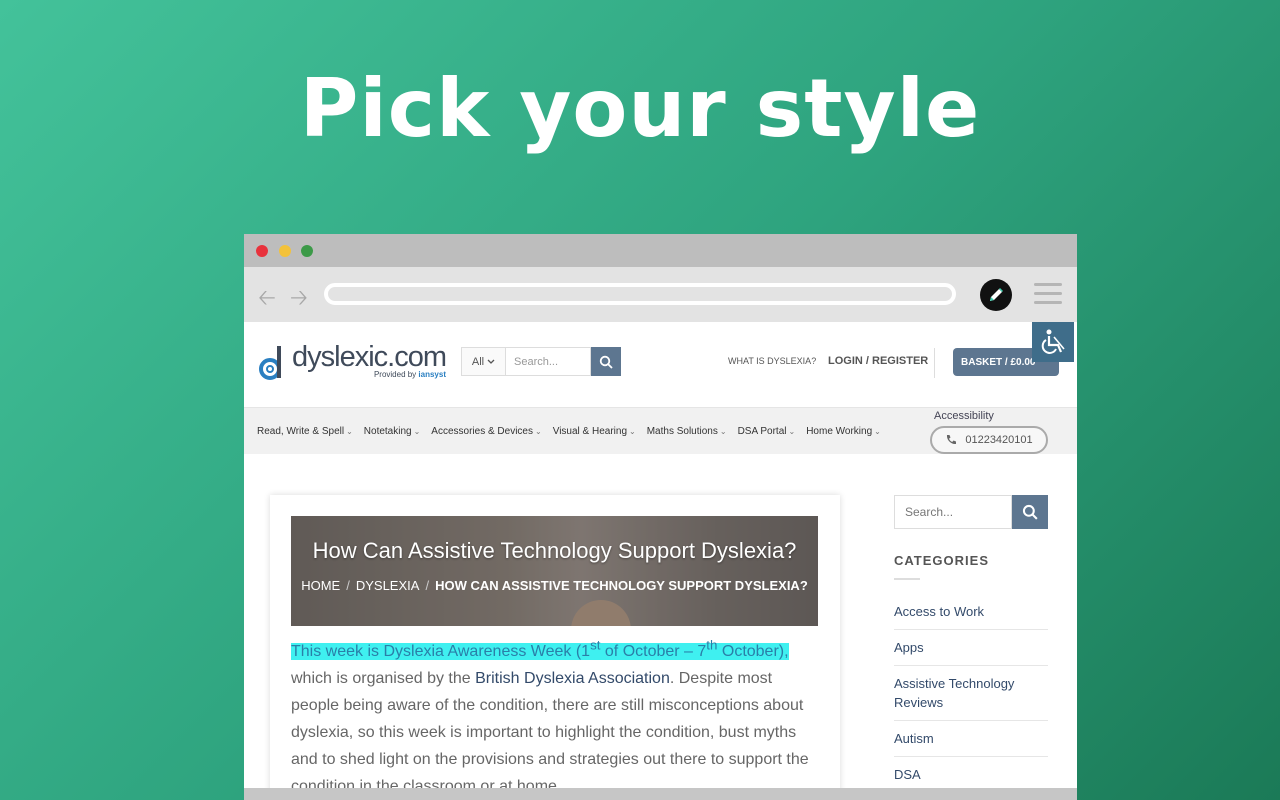 This screenshot has height=800, width=1280. Describe the element at coordinates (388, 585) in the screenshot. I see `breadcrumb-dyslexia: DYSLEXIA` at that location.